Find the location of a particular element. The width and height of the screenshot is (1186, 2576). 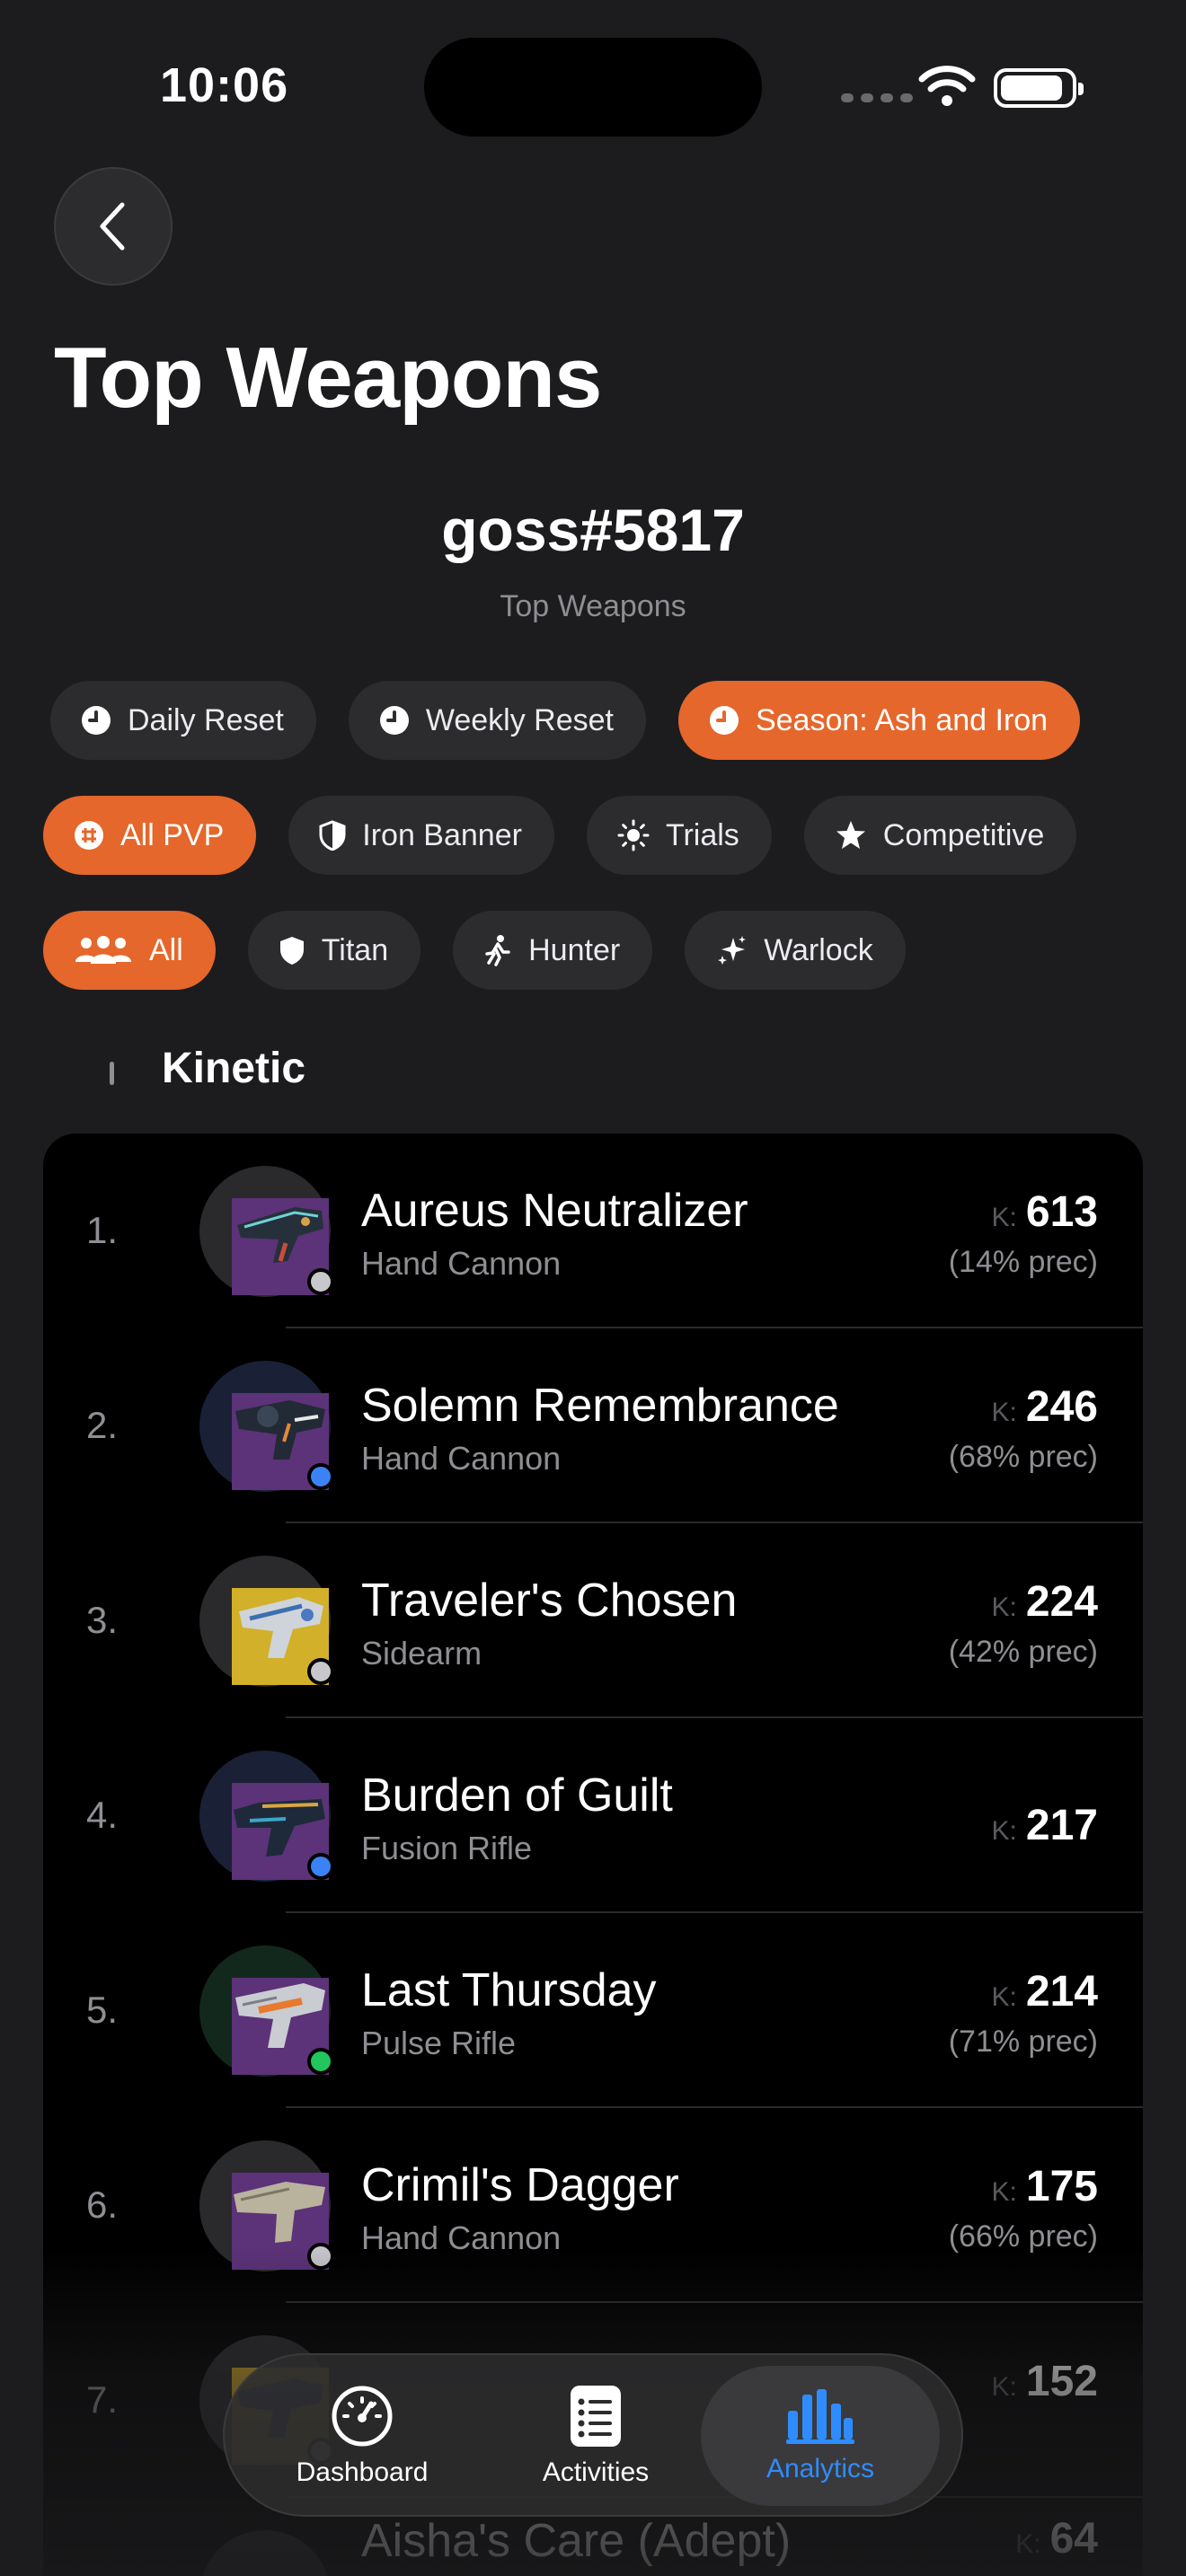

status-time: 10:06 is located at coordinates (224, 85).